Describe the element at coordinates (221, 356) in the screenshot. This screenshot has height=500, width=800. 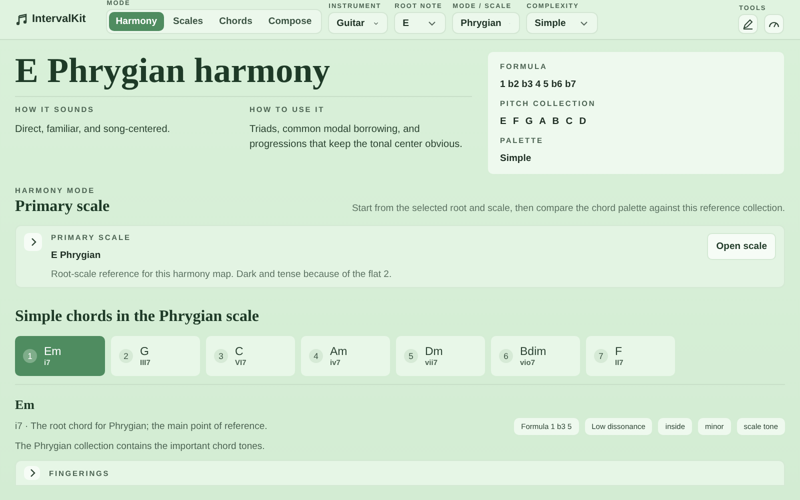
I see `chord-number: 3` at that location.